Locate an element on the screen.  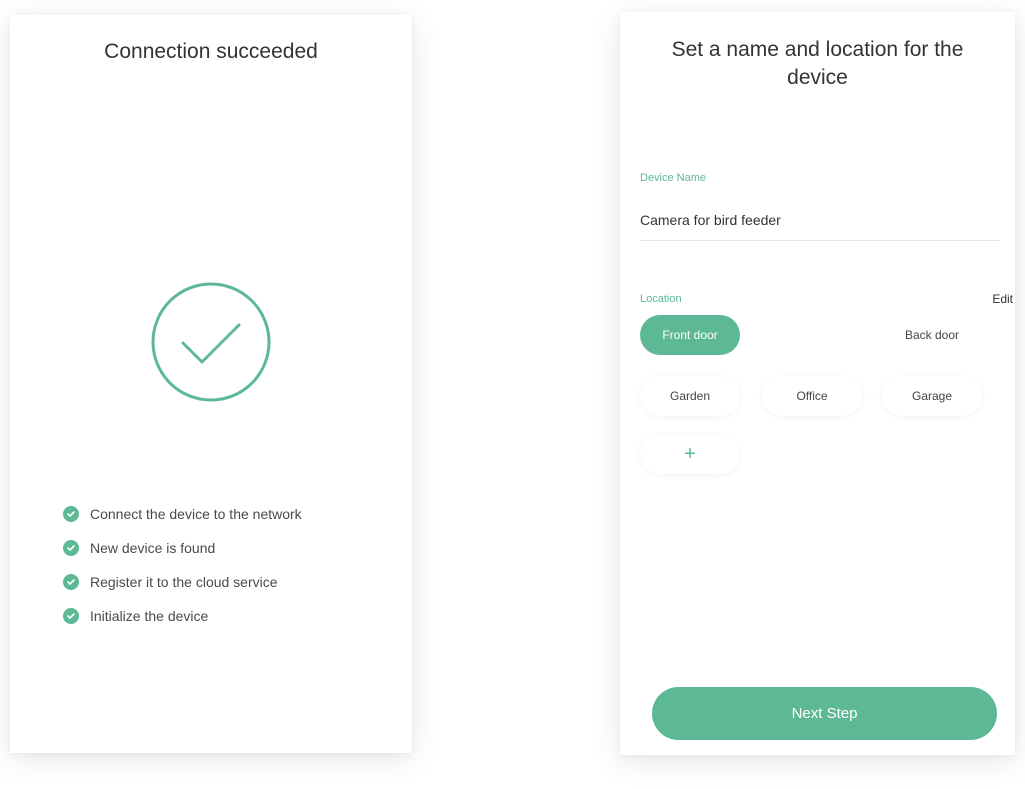
list-item: Connect the device to the network is located at coordinates (233, 514).